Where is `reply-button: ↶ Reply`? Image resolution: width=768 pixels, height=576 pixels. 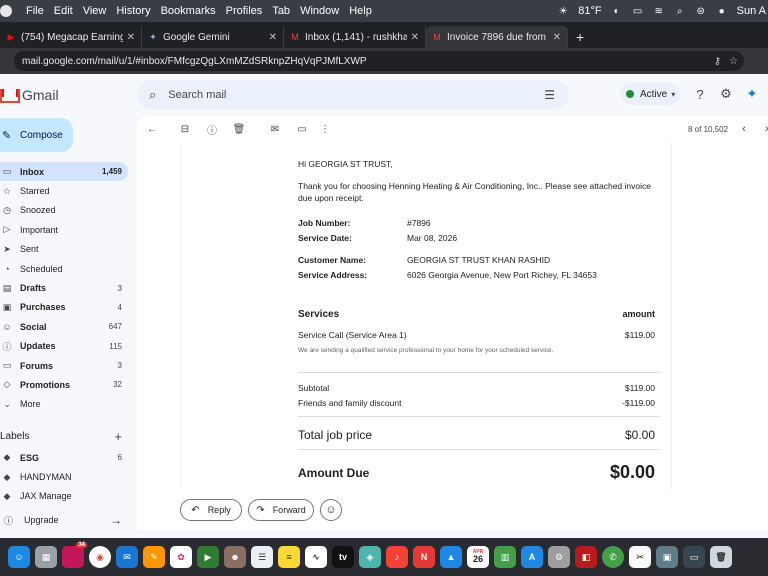
reply-button: ↶ Reply is located at coordinates (211, 510).